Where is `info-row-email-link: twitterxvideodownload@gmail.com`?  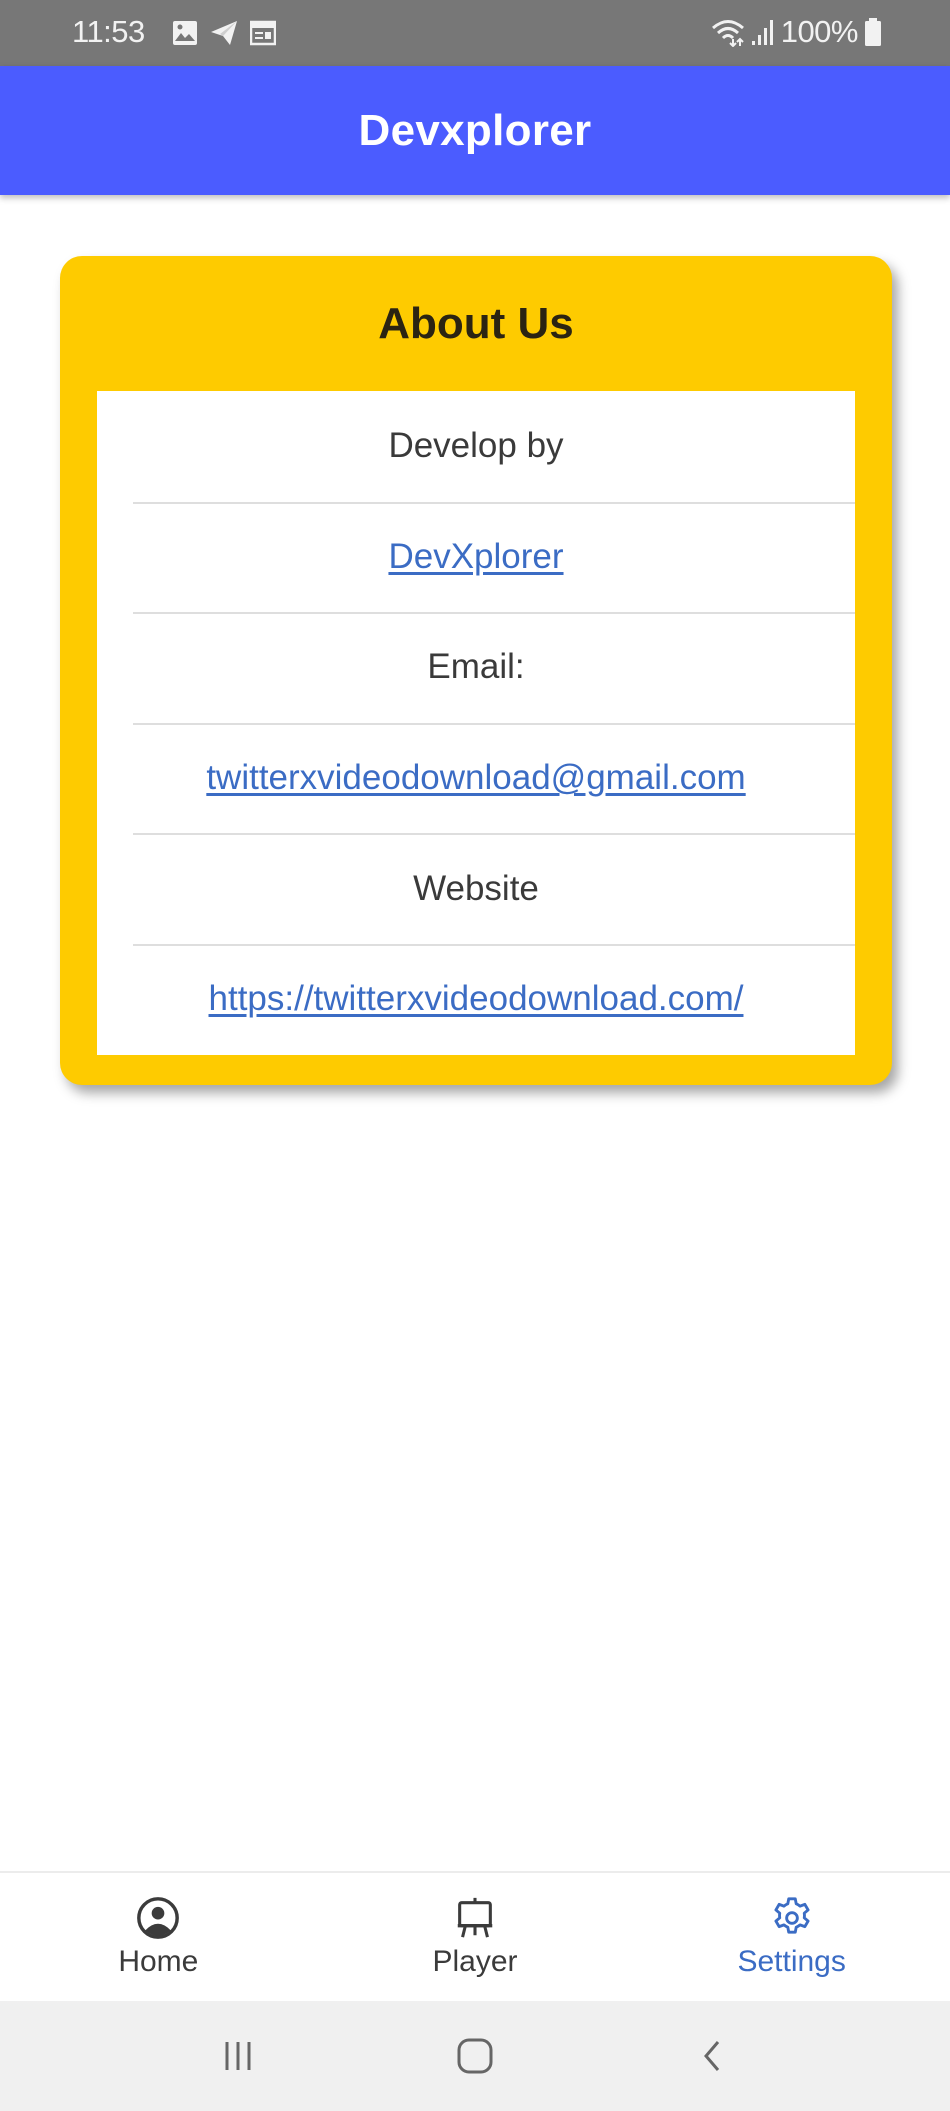
info-row-email-link: twitterxvideodownload@gmail.com is located at coordinates (476, 778).